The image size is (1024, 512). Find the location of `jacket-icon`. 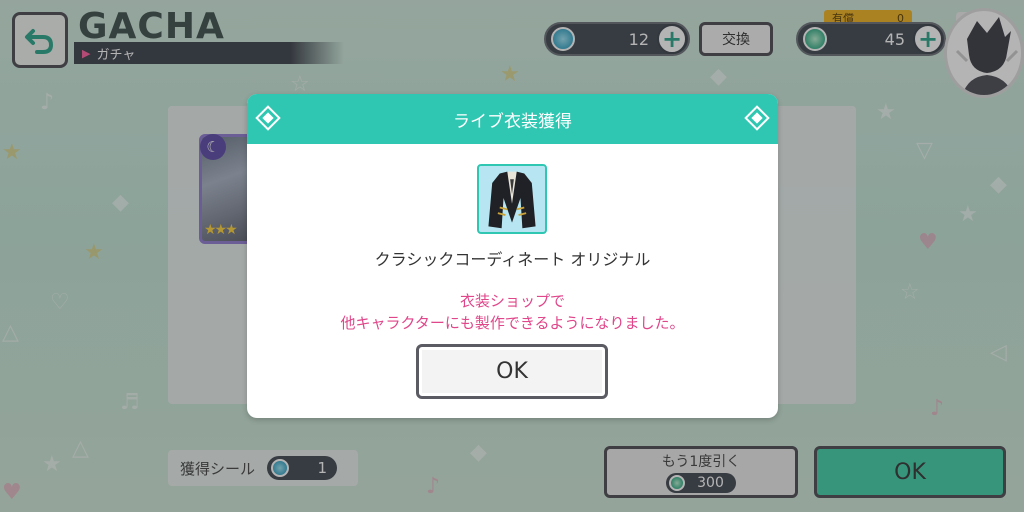

jacket-icon is located at coordinates (512, 200).